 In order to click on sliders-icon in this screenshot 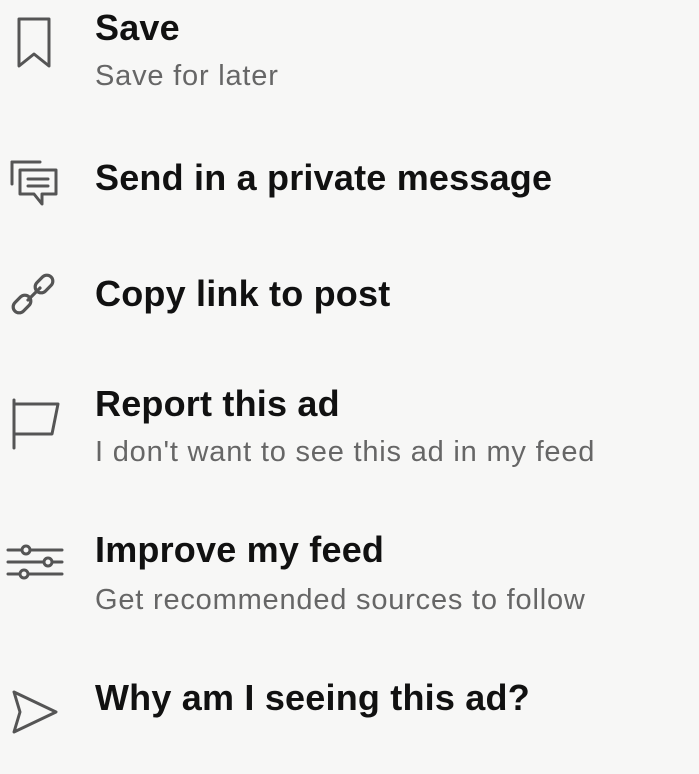, I will do `click(35, 567)`.